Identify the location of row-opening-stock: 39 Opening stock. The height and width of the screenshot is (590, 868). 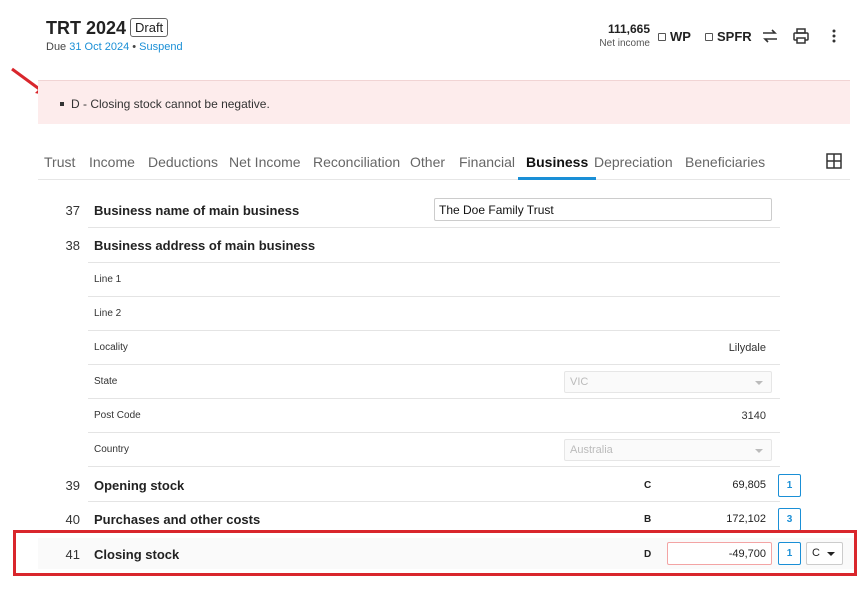
(409, 486).